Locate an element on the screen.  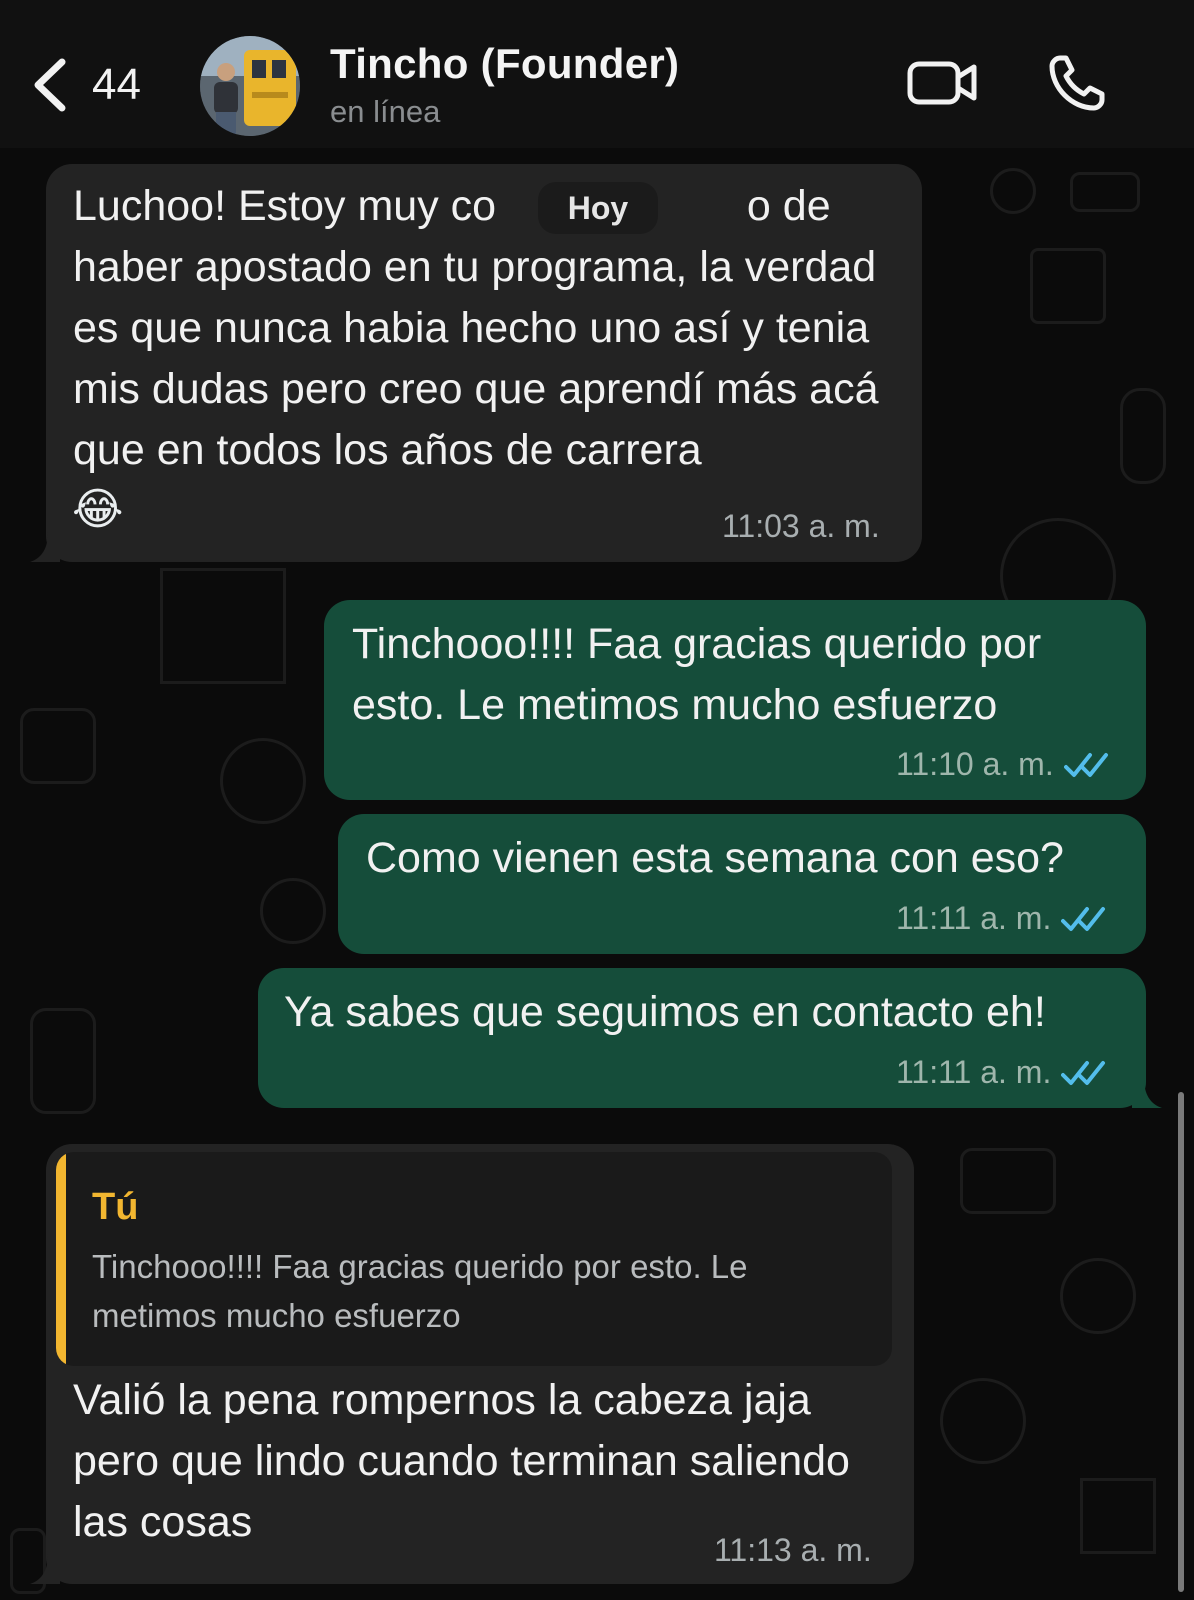
contact-info: Tincho (Founder) en línea is located at coordinates (504, 85).